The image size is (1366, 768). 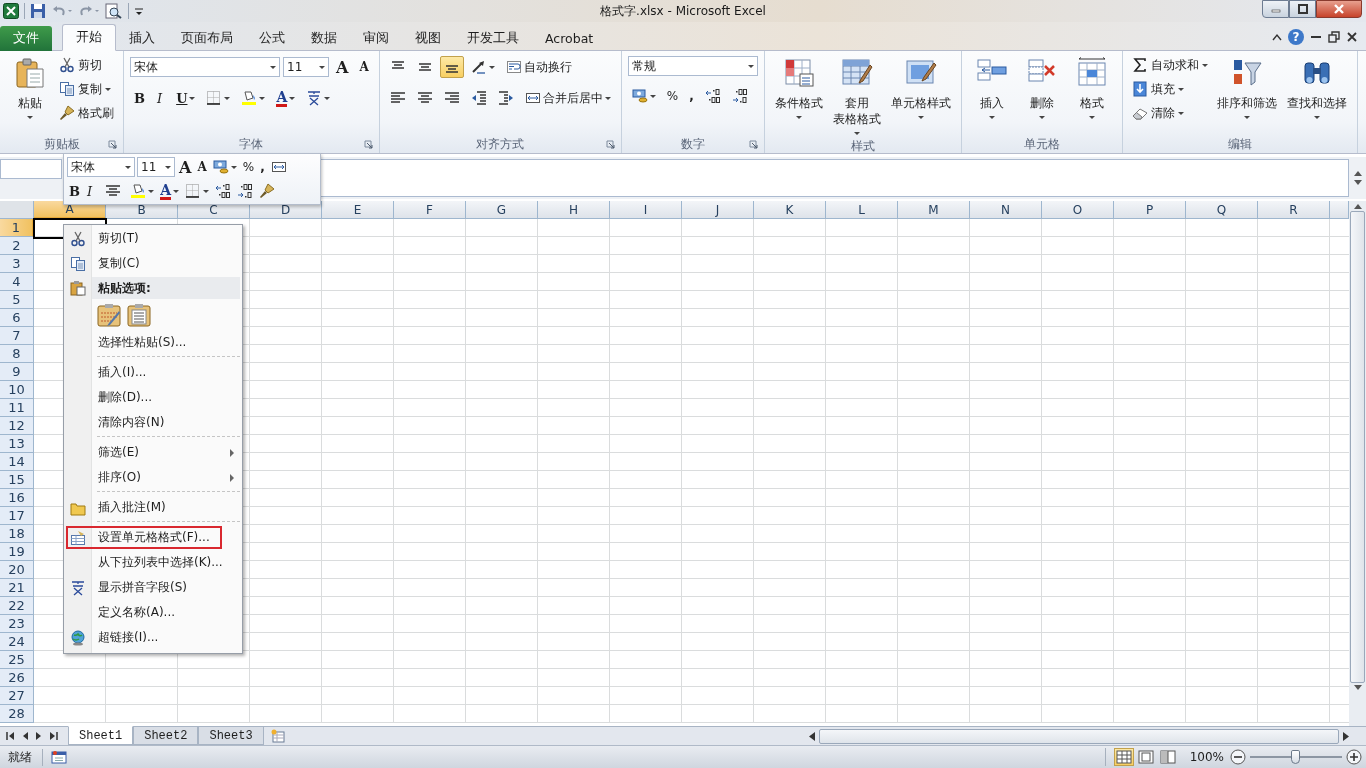 What do you see at coordinates (166, 288) in the screenshot?
I see `menu-section-header: 粘贴选项:` at bounding box center [166, 288].